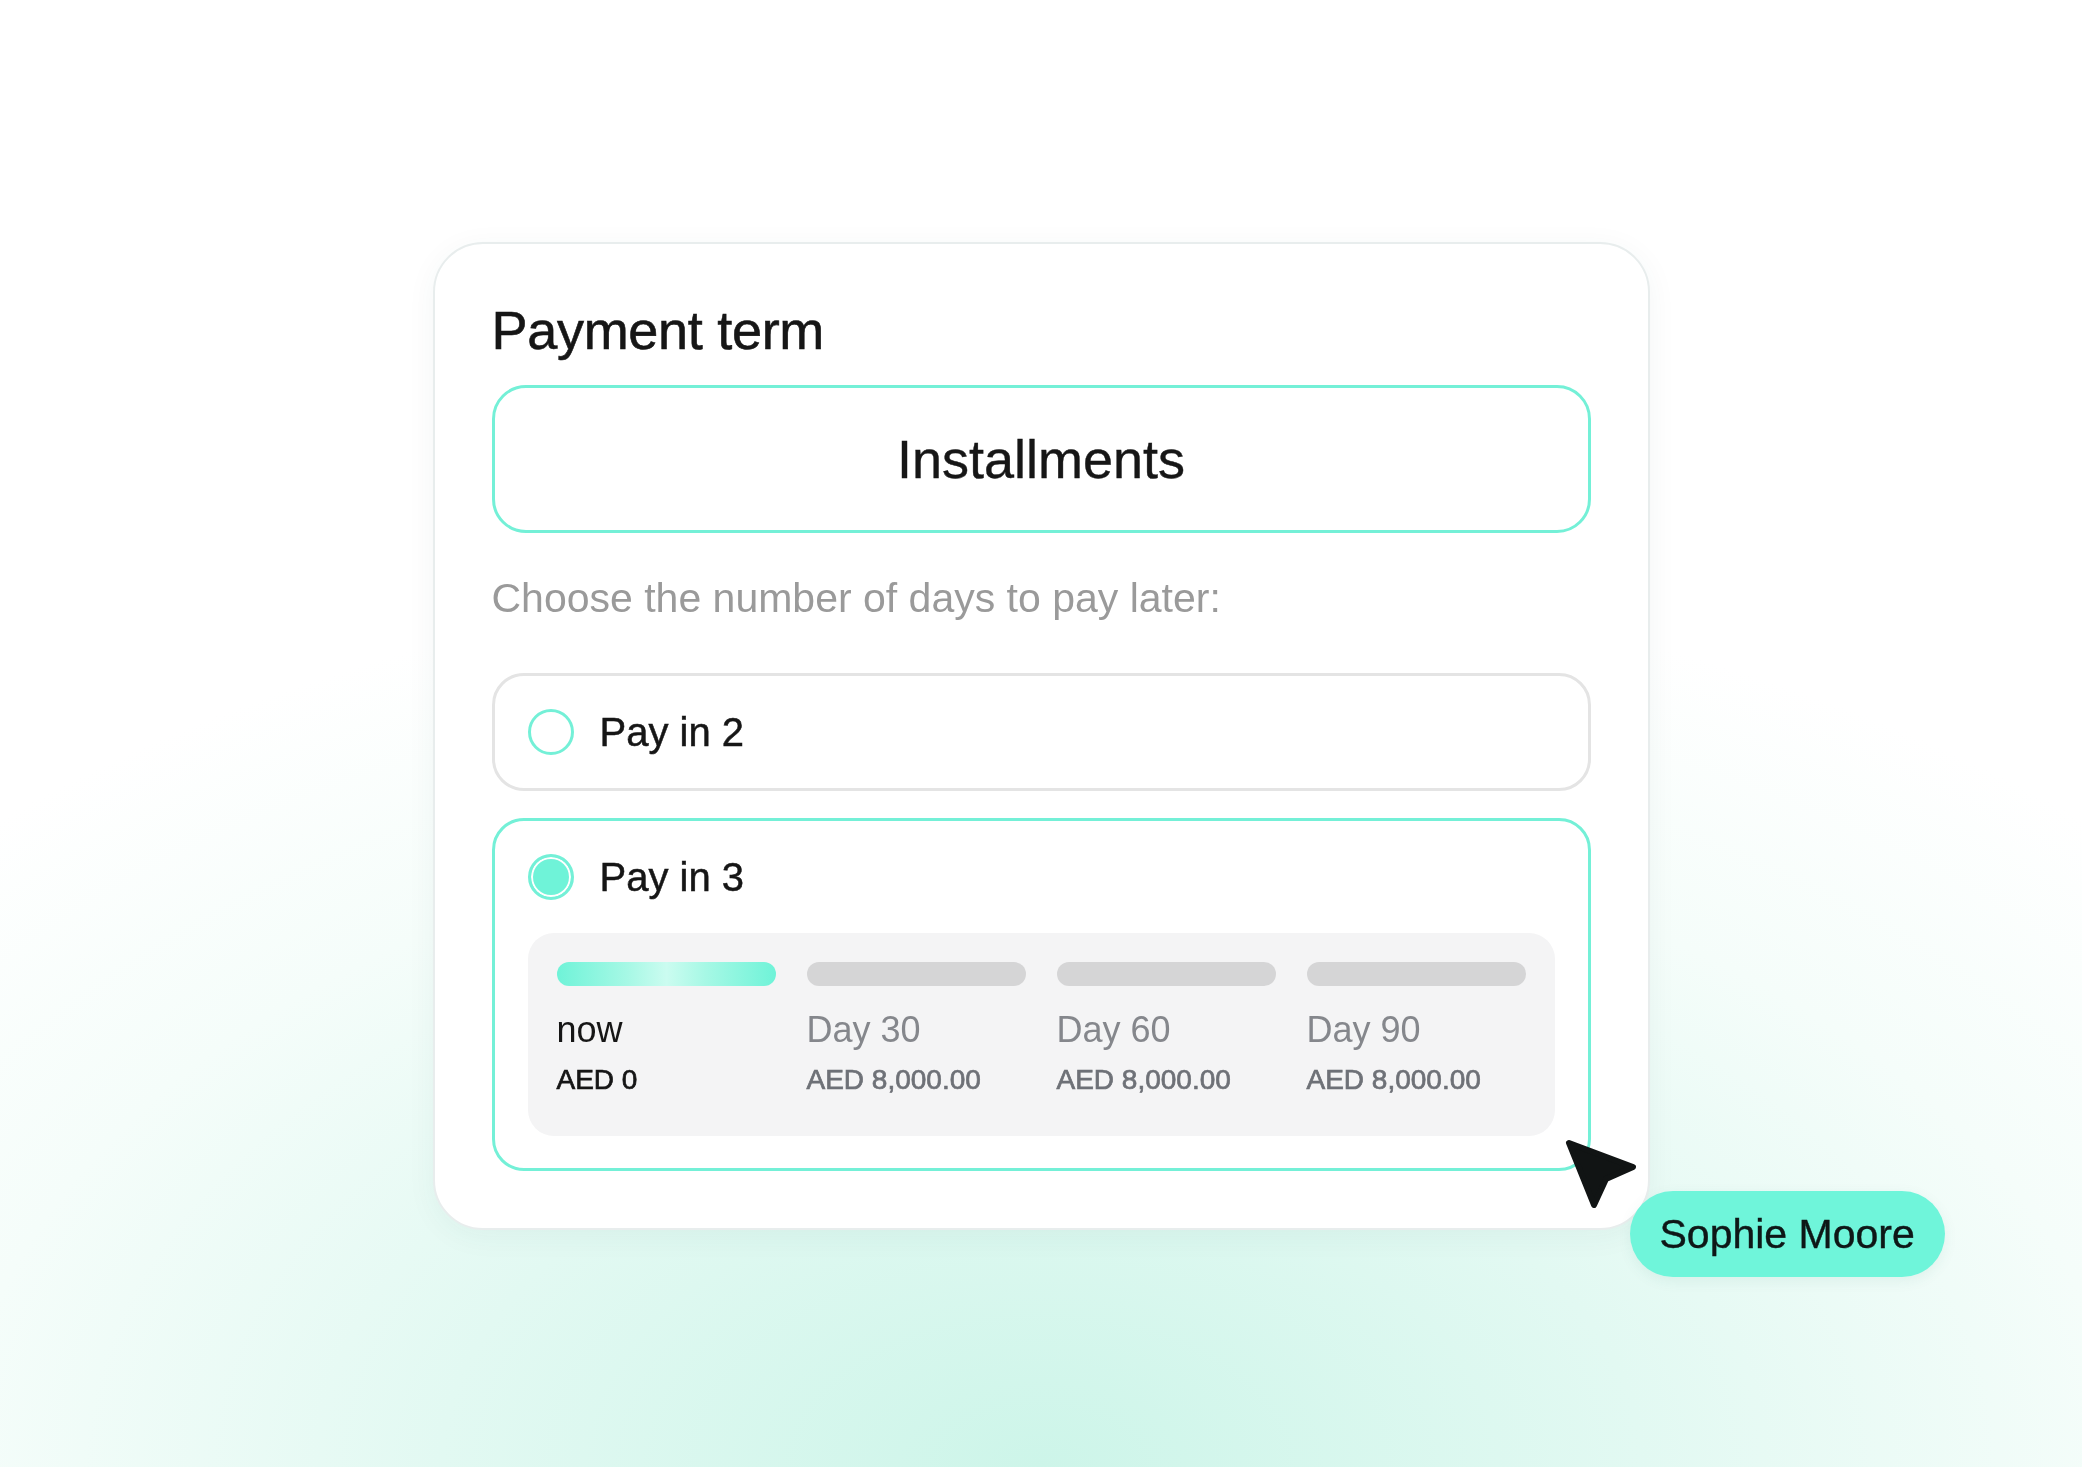  I want to click on due-label: Day 90, so click(1364, 1029).